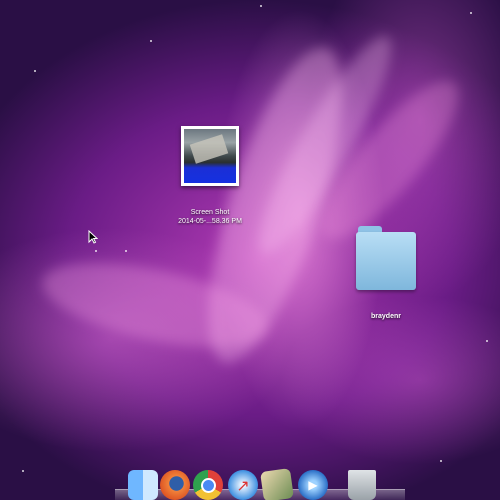  Describe the element at coordinates (243, 485) in the screenshot. I see `safari-icon: ↗` at that location.